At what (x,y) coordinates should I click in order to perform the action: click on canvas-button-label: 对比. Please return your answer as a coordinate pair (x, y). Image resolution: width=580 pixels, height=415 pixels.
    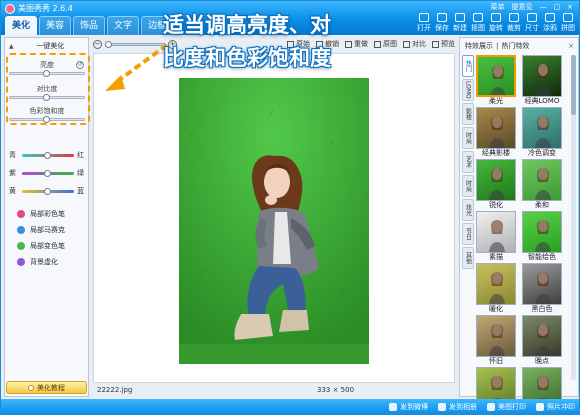
    Looking at the image, I should click on (419, 44).